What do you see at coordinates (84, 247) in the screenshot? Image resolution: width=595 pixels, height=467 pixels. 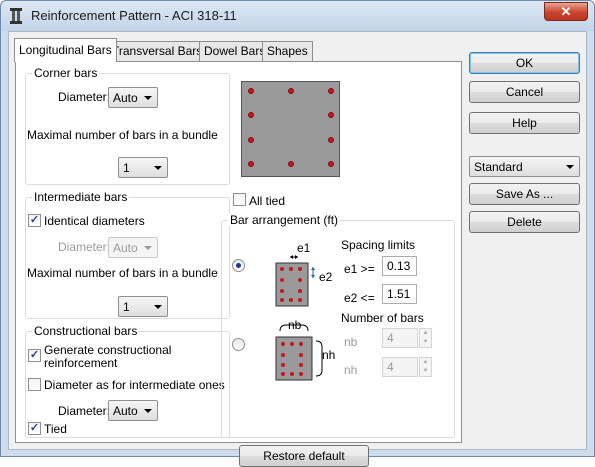 I see `diameter-label: Diameter:` at bounding box center [84, 247].